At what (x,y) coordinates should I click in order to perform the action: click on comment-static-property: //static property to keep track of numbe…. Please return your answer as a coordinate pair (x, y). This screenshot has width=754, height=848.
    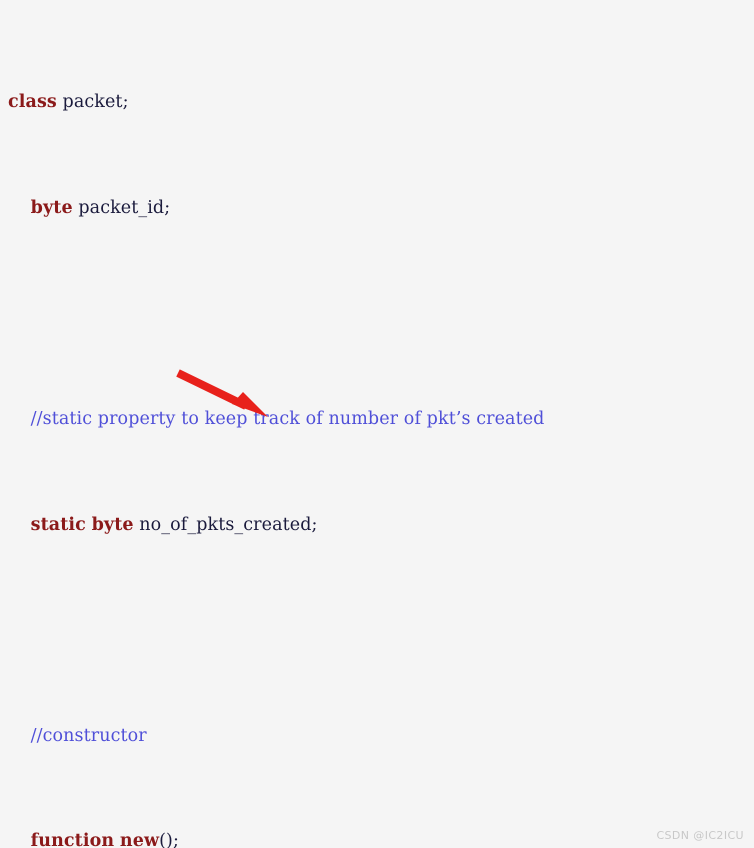
    Looking at the image, I should click on (287, 419).